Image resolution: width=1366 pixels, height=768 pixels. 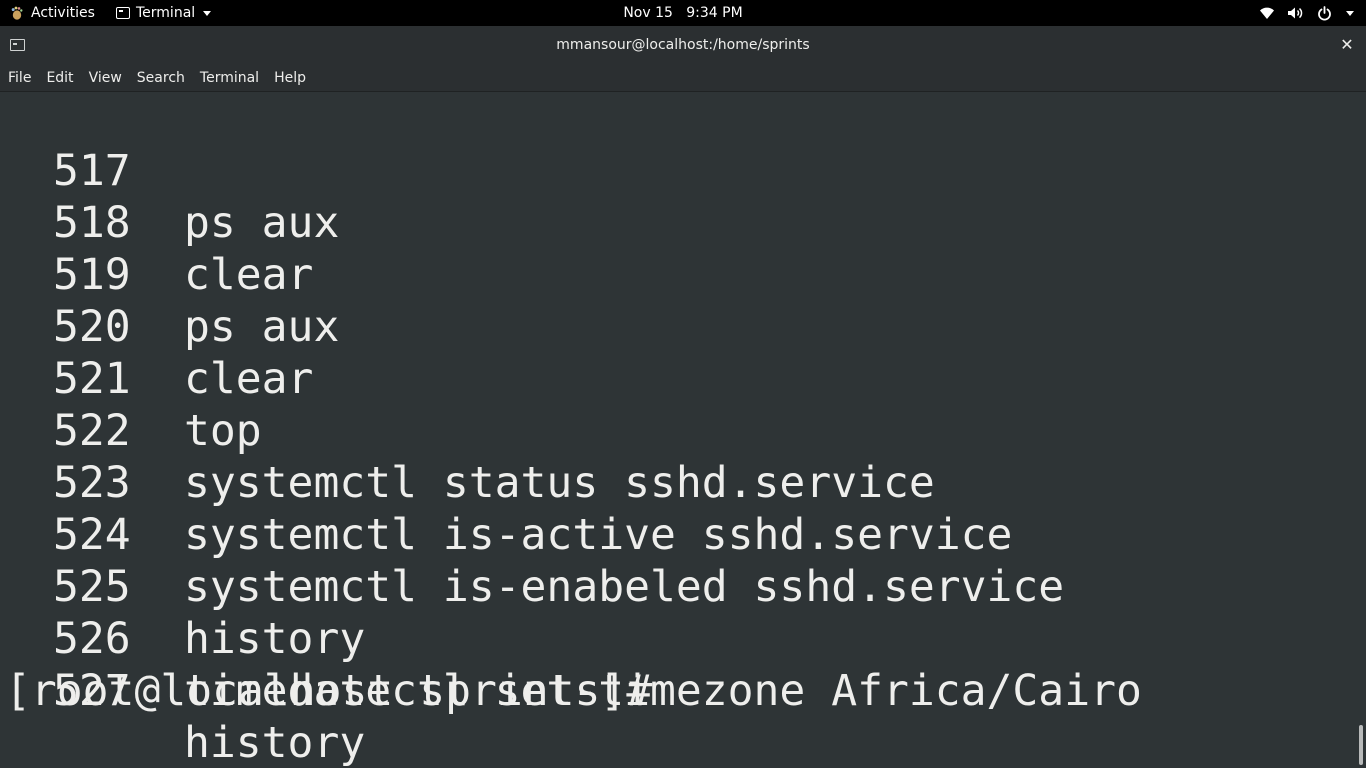 What do you see at coordinates (683, 78) in the screenshot?
I see `menu-bar: File Edit View Search Terminal Help` at bounding box center [683, 78].